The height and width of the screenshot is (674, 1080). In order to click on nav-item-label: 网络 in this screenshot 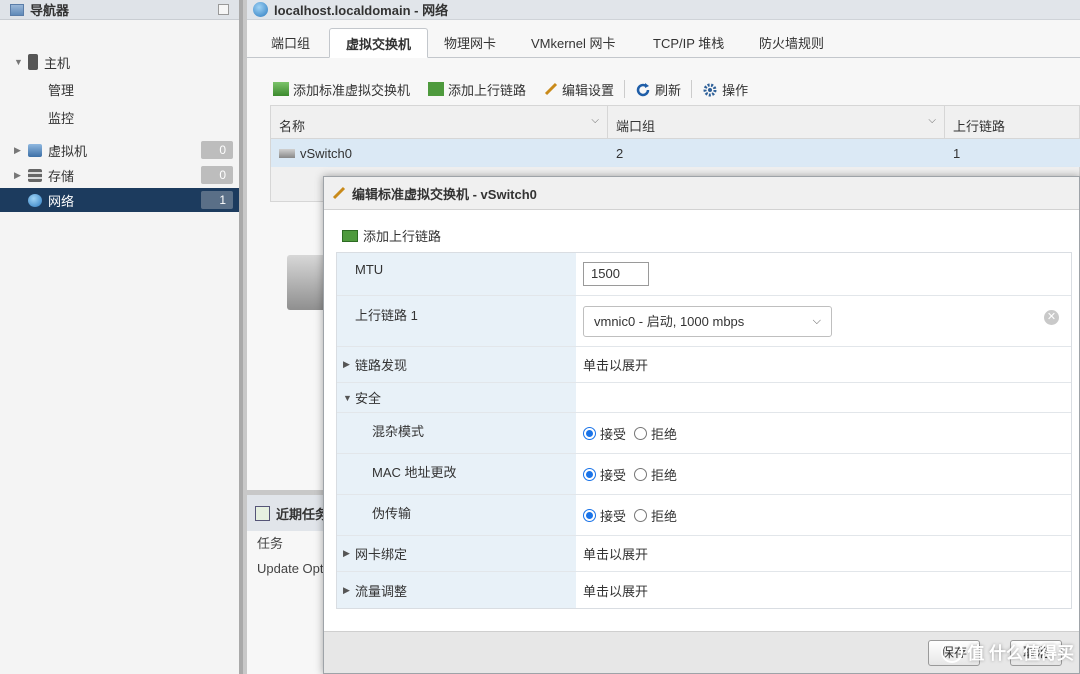, I will do `click(61, 201)`.